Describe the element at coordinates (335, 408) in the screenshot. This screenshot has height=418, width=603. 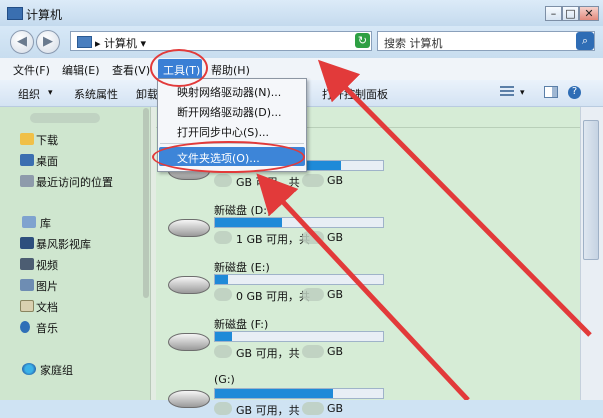
I see `drive-total-unit: GB` at that location.